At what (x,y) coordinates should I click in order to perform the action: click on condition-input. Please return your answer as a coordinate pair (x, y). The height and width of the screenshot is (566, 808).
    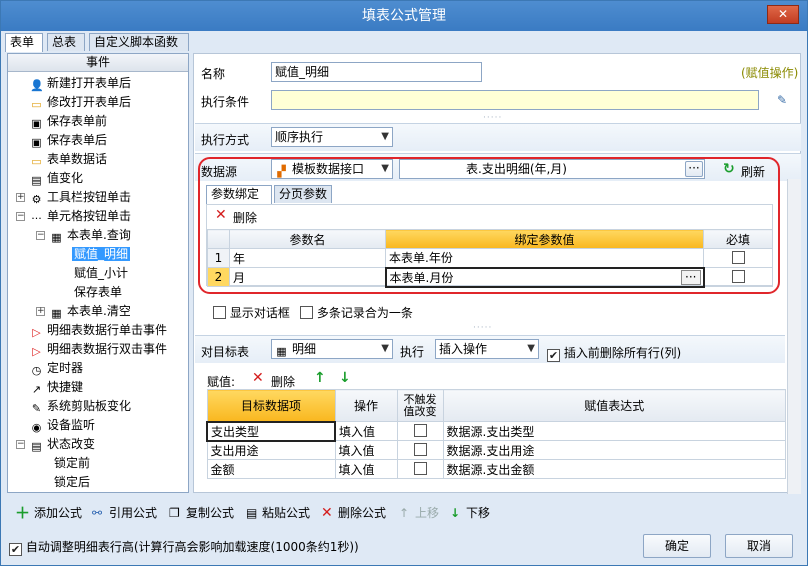
    Looking at the image, I should click on (515, 100).